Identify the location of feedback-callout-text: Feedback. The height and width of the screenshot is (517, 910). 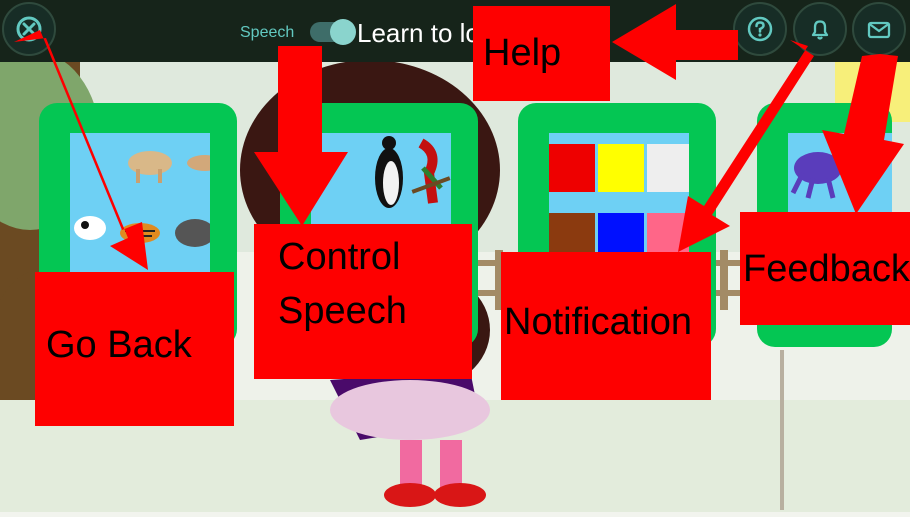
(826, 269).